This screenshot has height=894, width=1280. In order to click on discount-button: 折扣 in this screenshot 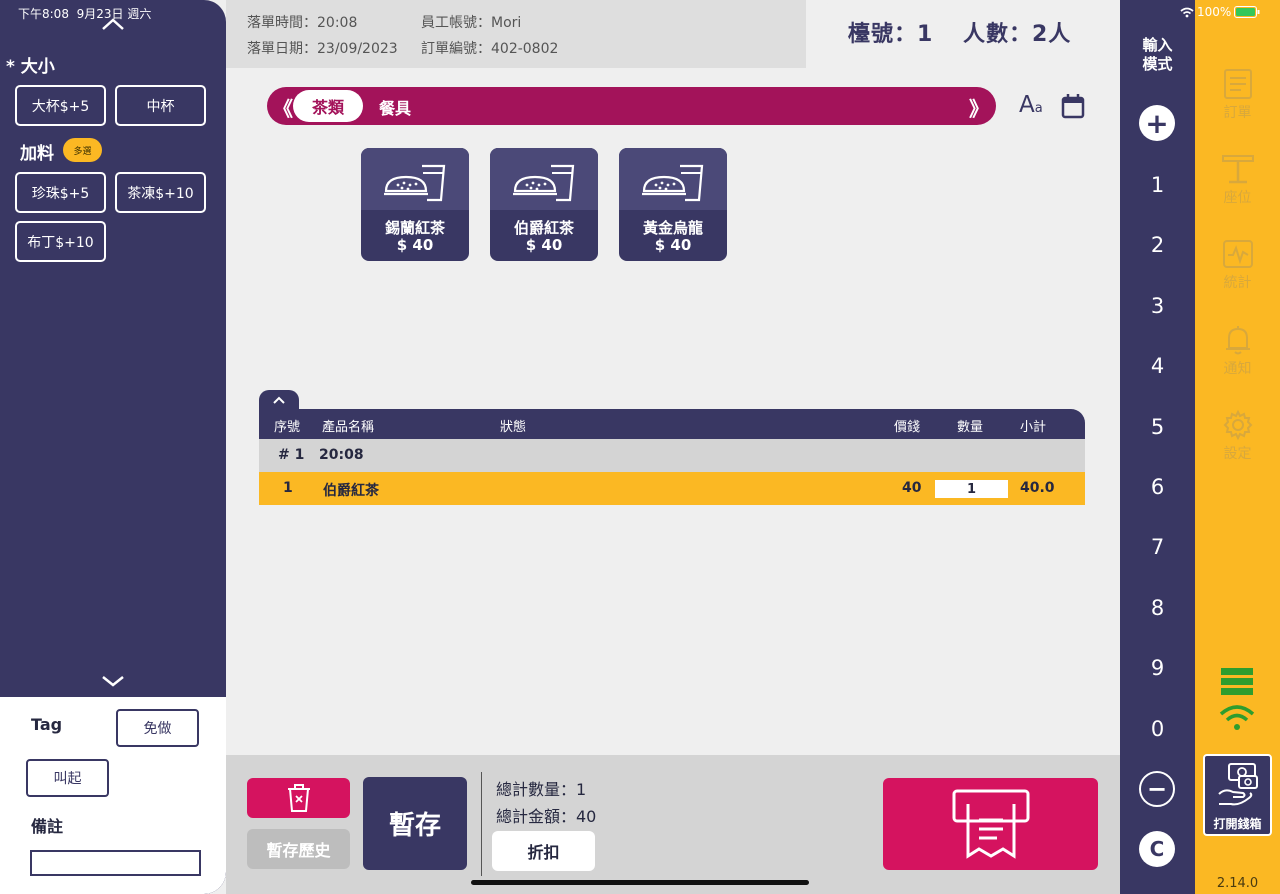, I will do `click(543, 851)`.